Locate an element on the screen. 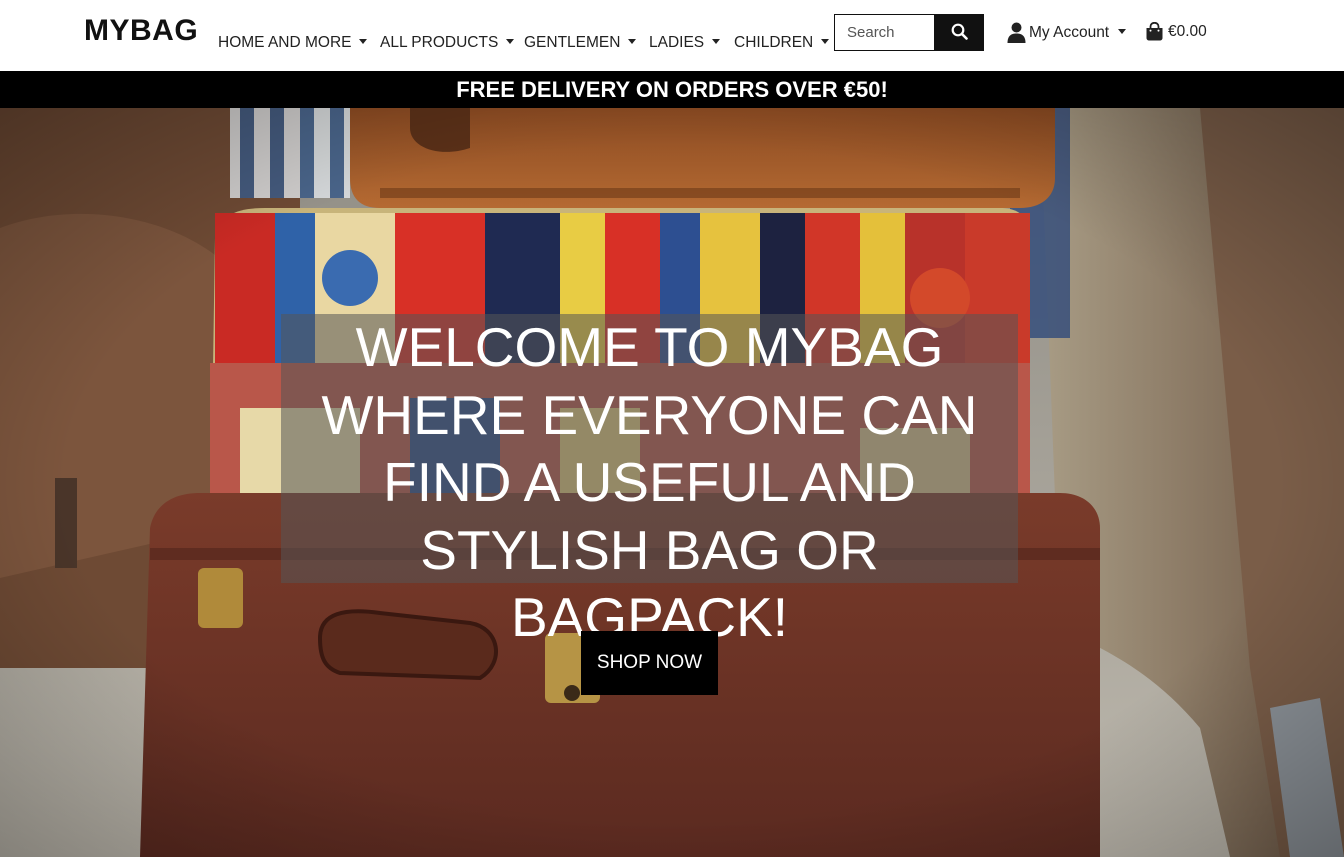 The height and width of the screenshot is (857, 1344). nav-item-ladies: LADIES is located at coordinates (685, 43).